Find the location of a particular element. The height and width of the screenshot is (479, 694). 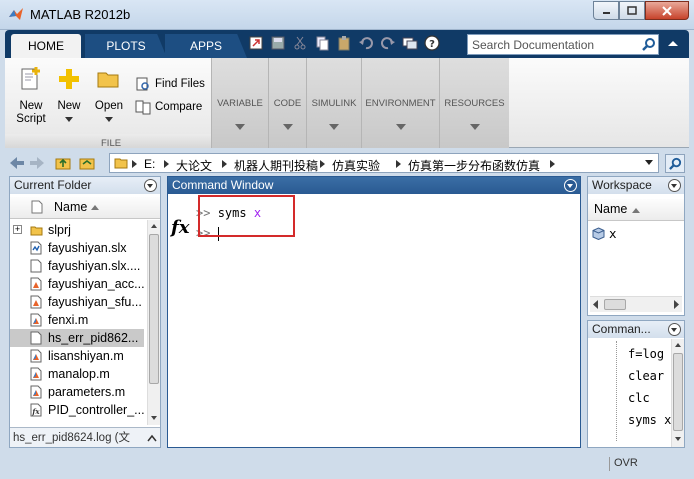

chevron-up-icon is located at coordinates (152, 438).